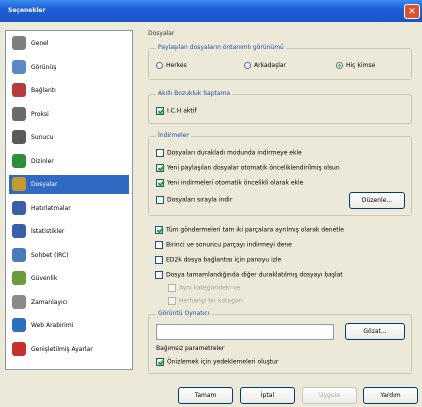 This screenshot has width=422, height=407. I want to click on misc-option-first-last-box, so click(159, 245).